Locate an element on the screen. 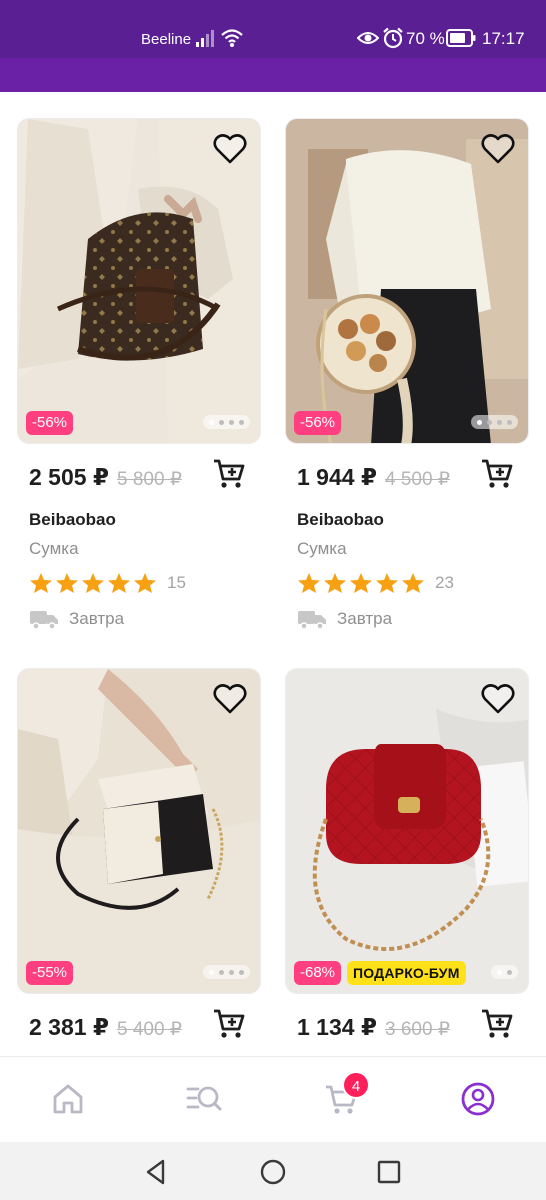 This screenshot has width=546, height=1200. price: 2 505 ₽ is located at coordinates (69, 477).